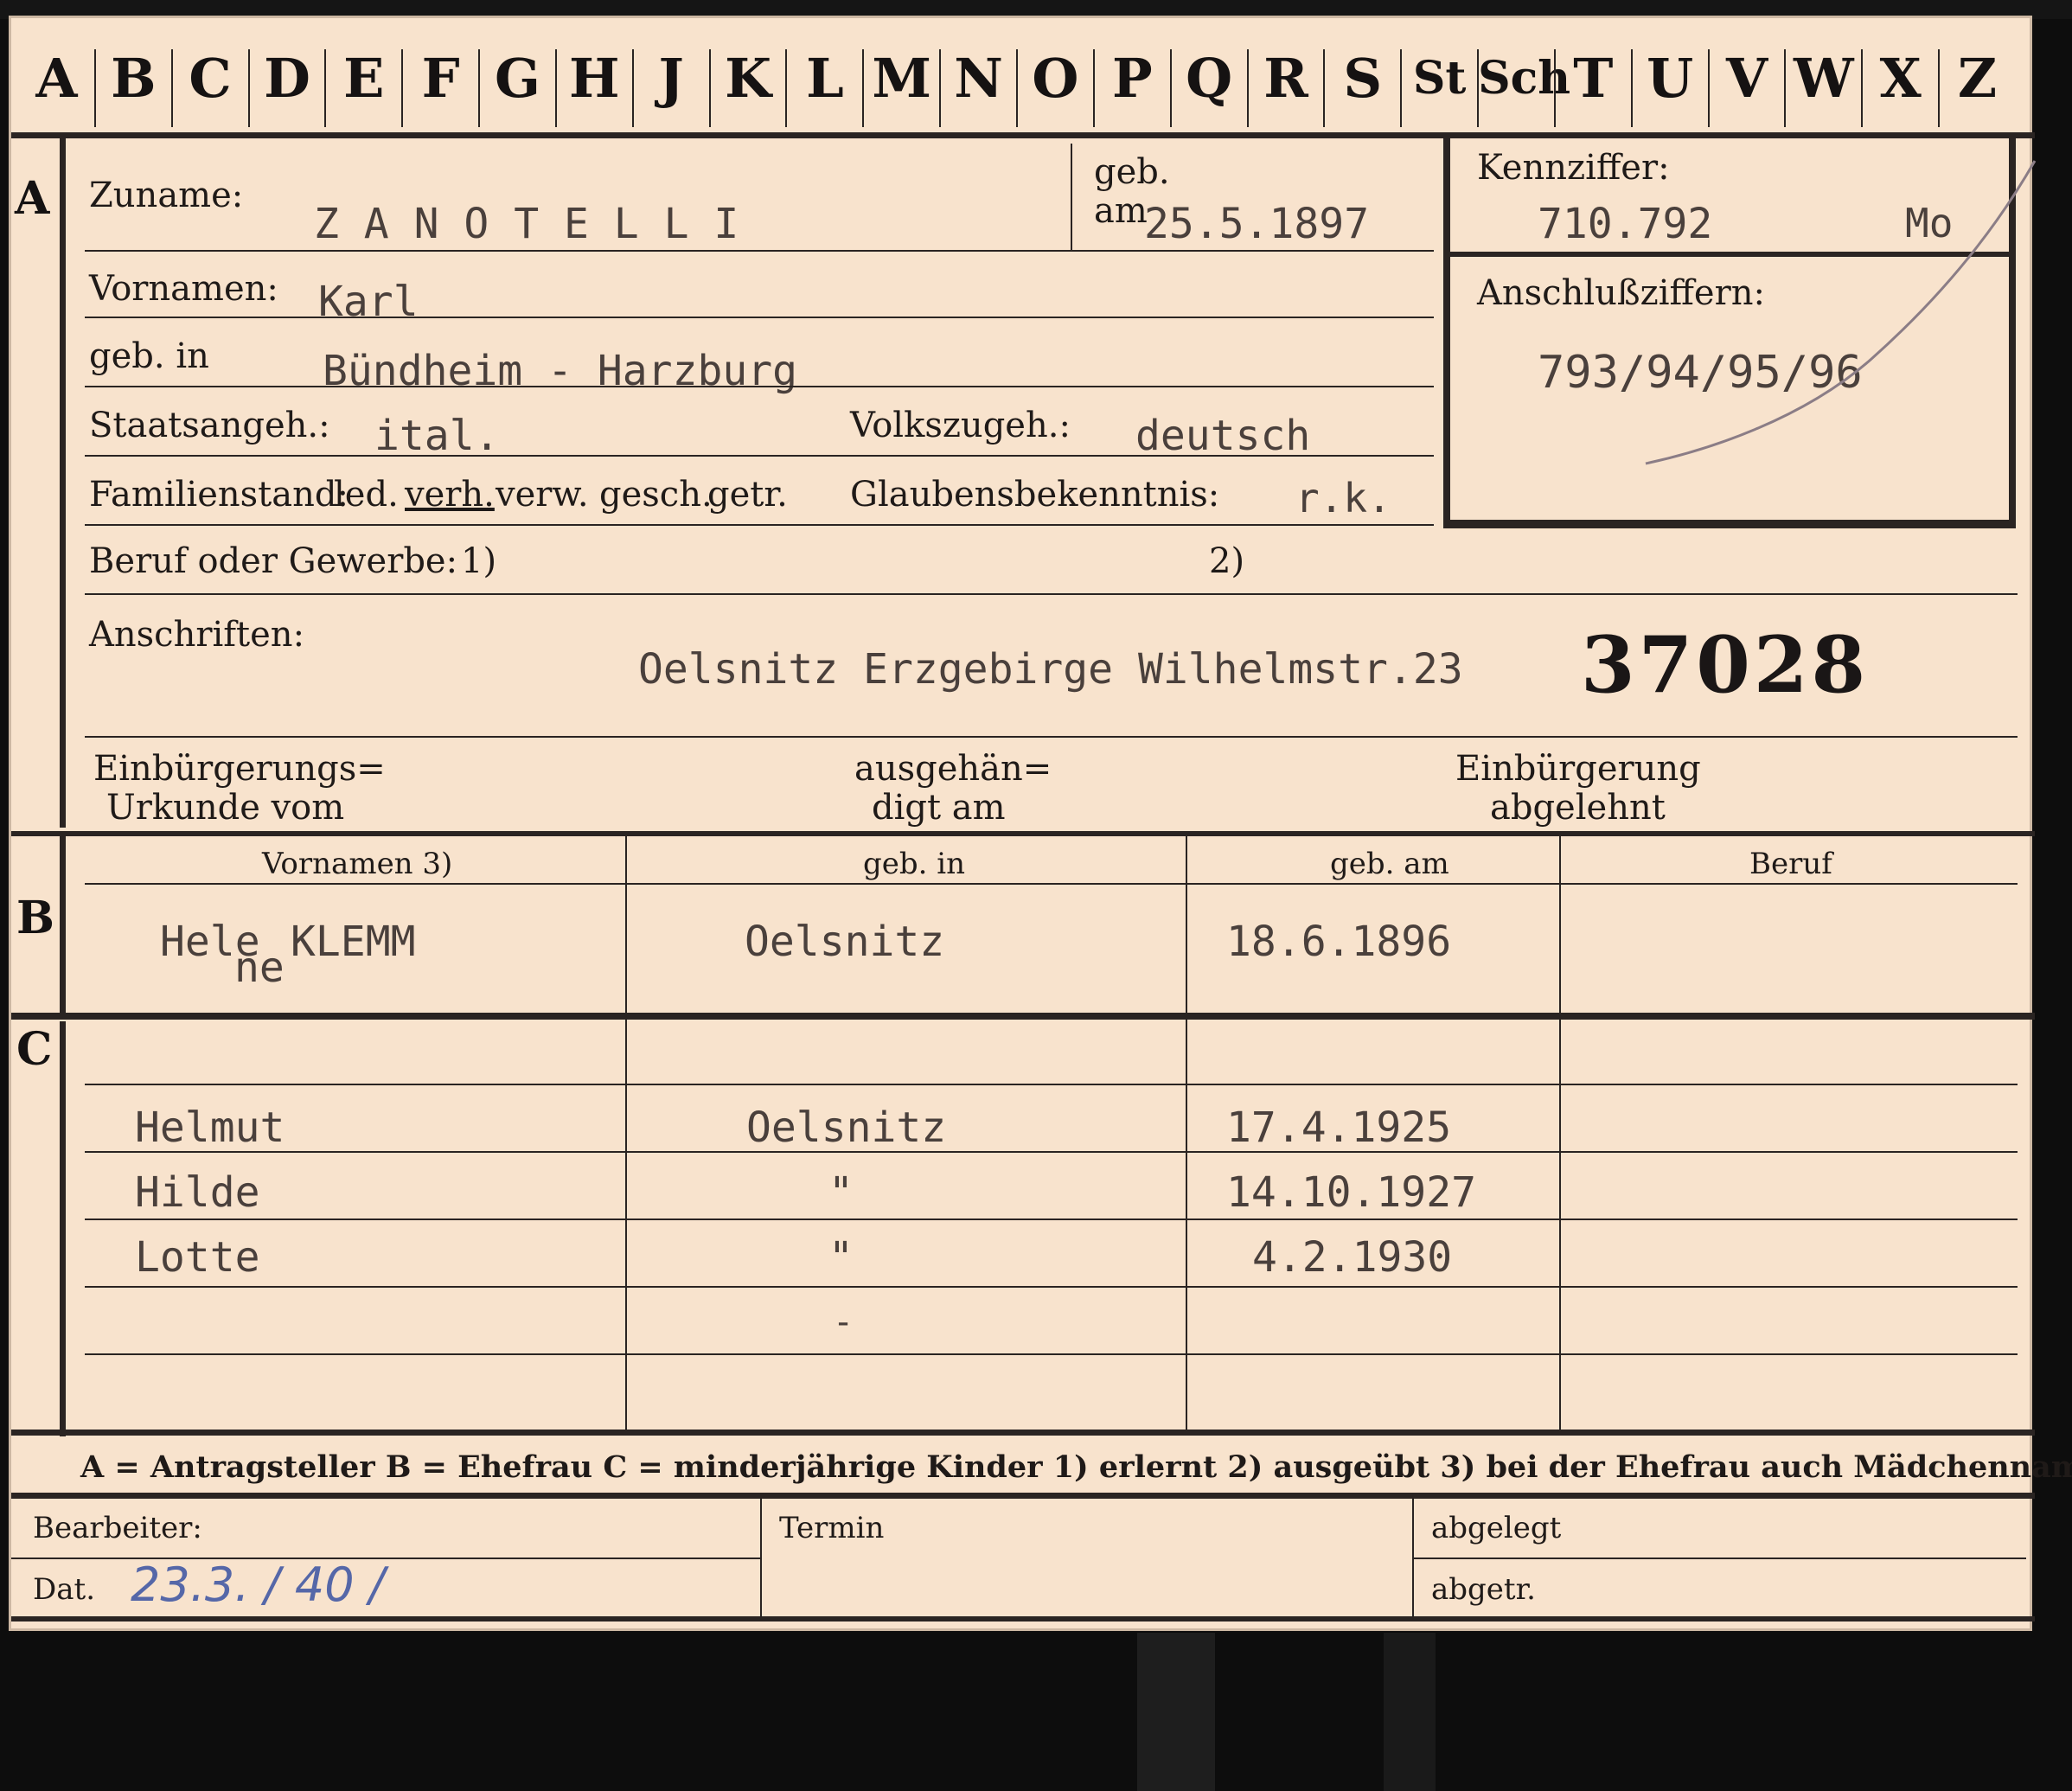 Image resolution: width=2072 pixels, height=1791 pixels. I want to click on index-letter-tab: Z, so click(1977, 78).